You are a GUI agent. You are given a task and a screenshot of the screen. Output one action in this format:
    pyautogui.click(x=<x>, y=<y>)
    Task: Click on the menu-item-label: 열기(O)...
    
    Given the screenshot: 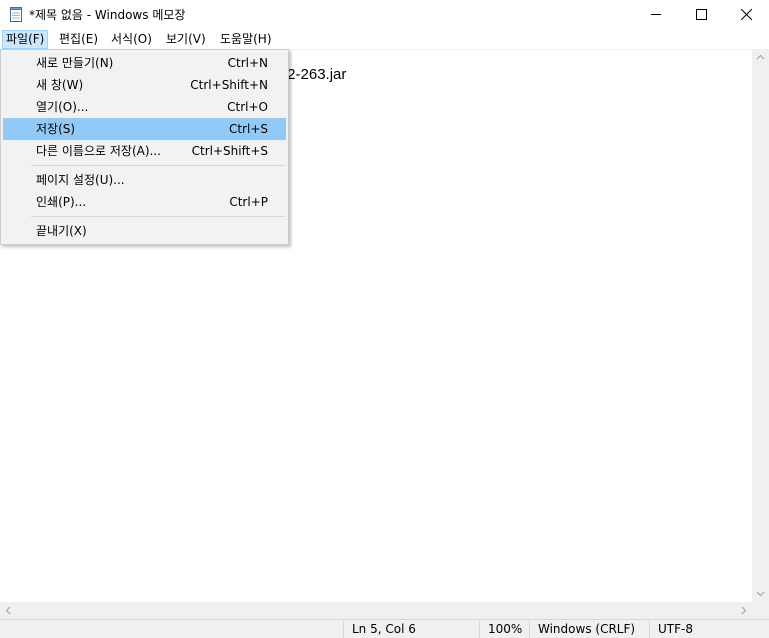 What is the action you would take?
    pyautogui.click(x=62, y=107)
    